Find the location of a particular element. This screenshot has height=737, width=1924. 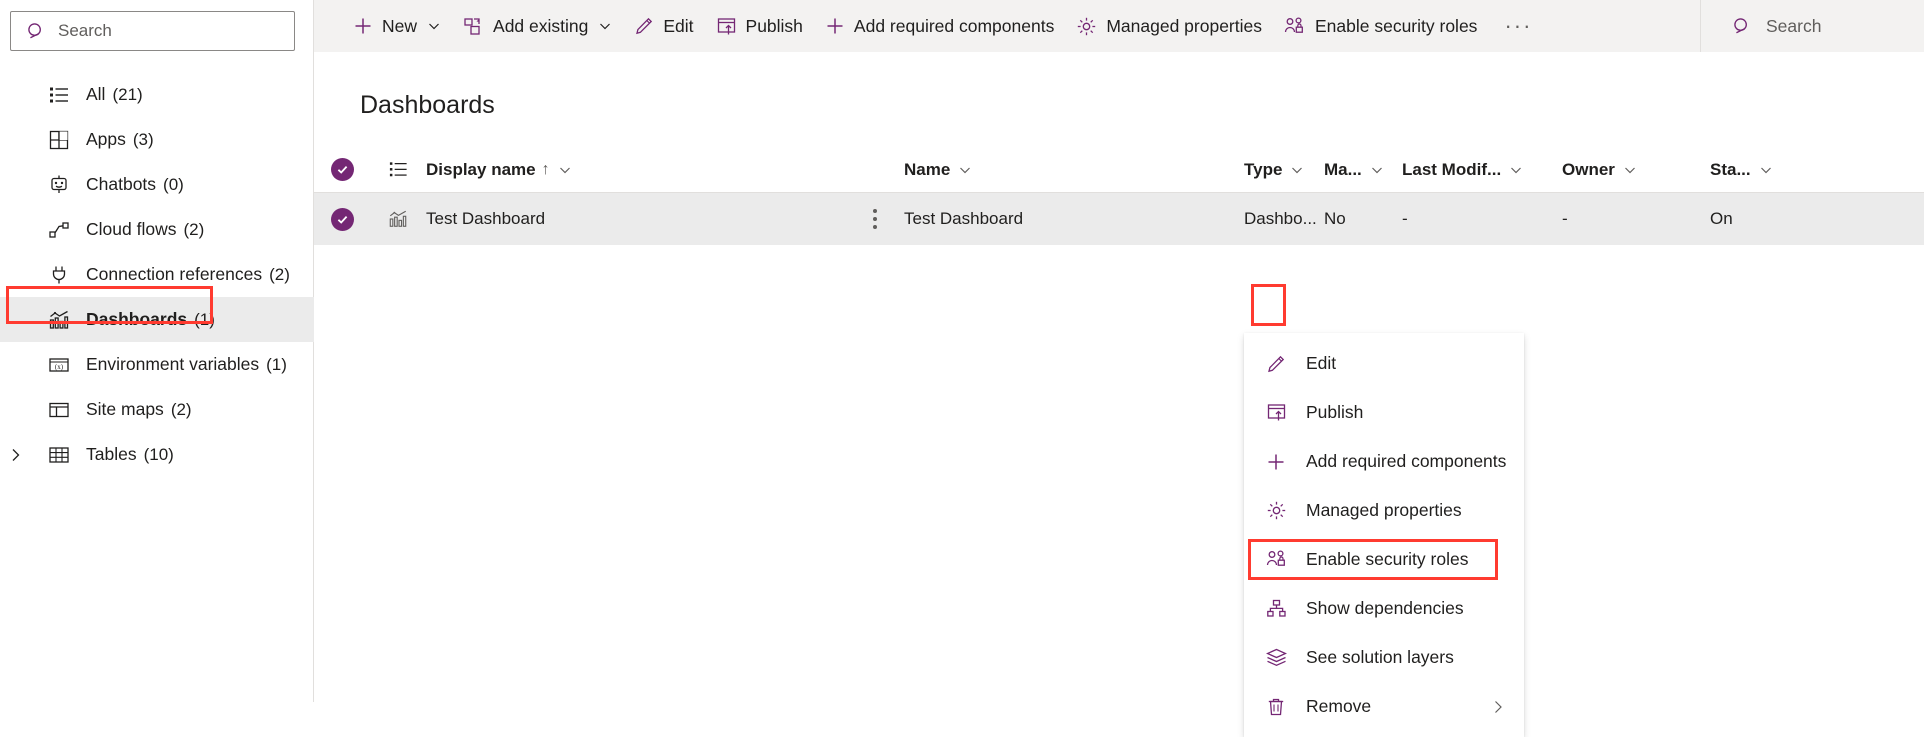

sidebar-item-count: (1) is located at coordinates (276, 364).